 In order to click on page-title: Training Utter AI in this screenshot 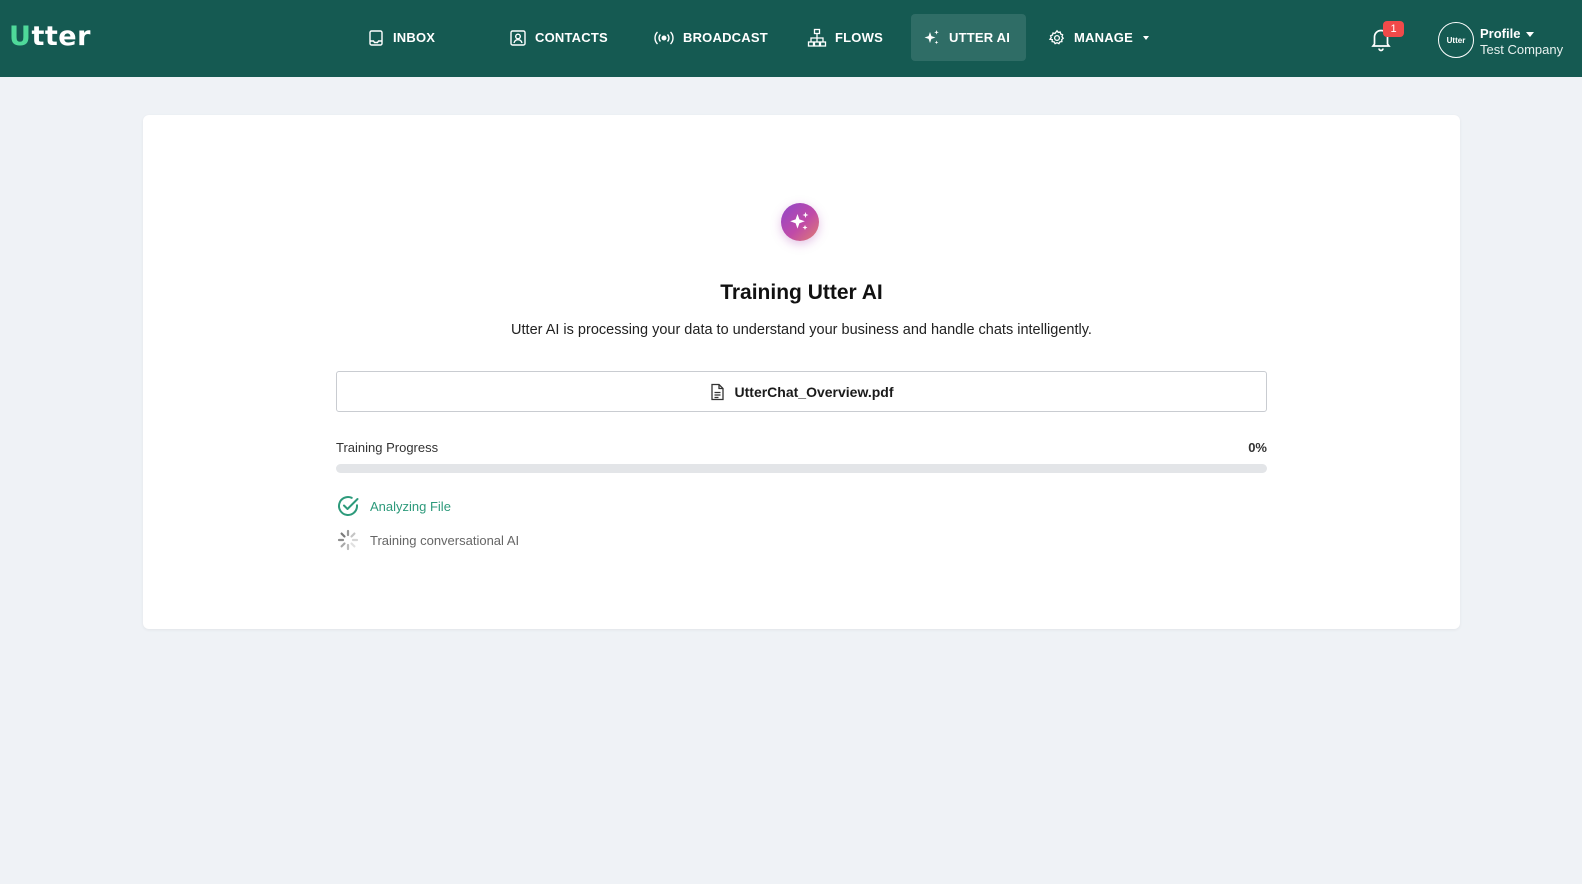, I will do `click(801, 292)`.